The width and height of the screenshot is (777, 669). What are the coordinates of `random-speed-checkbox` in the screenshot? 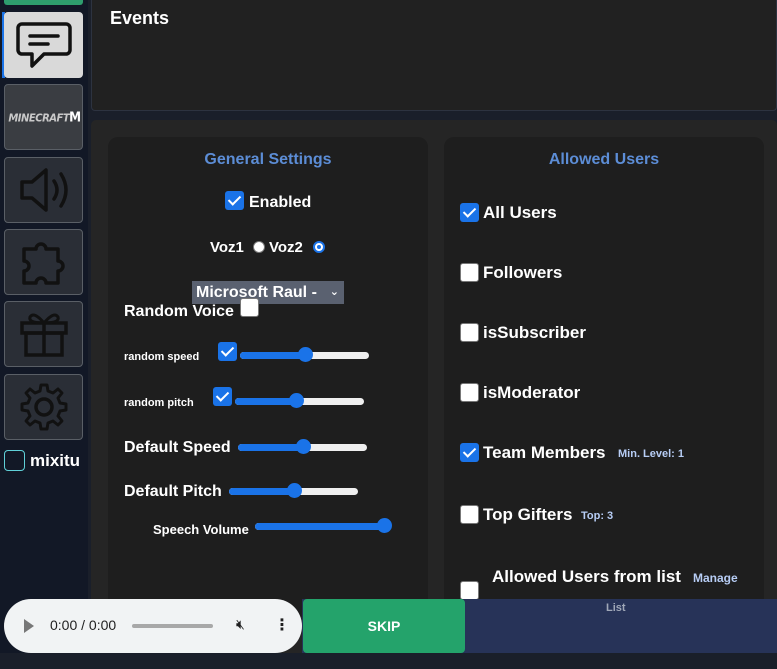 It's located at (227, 351).